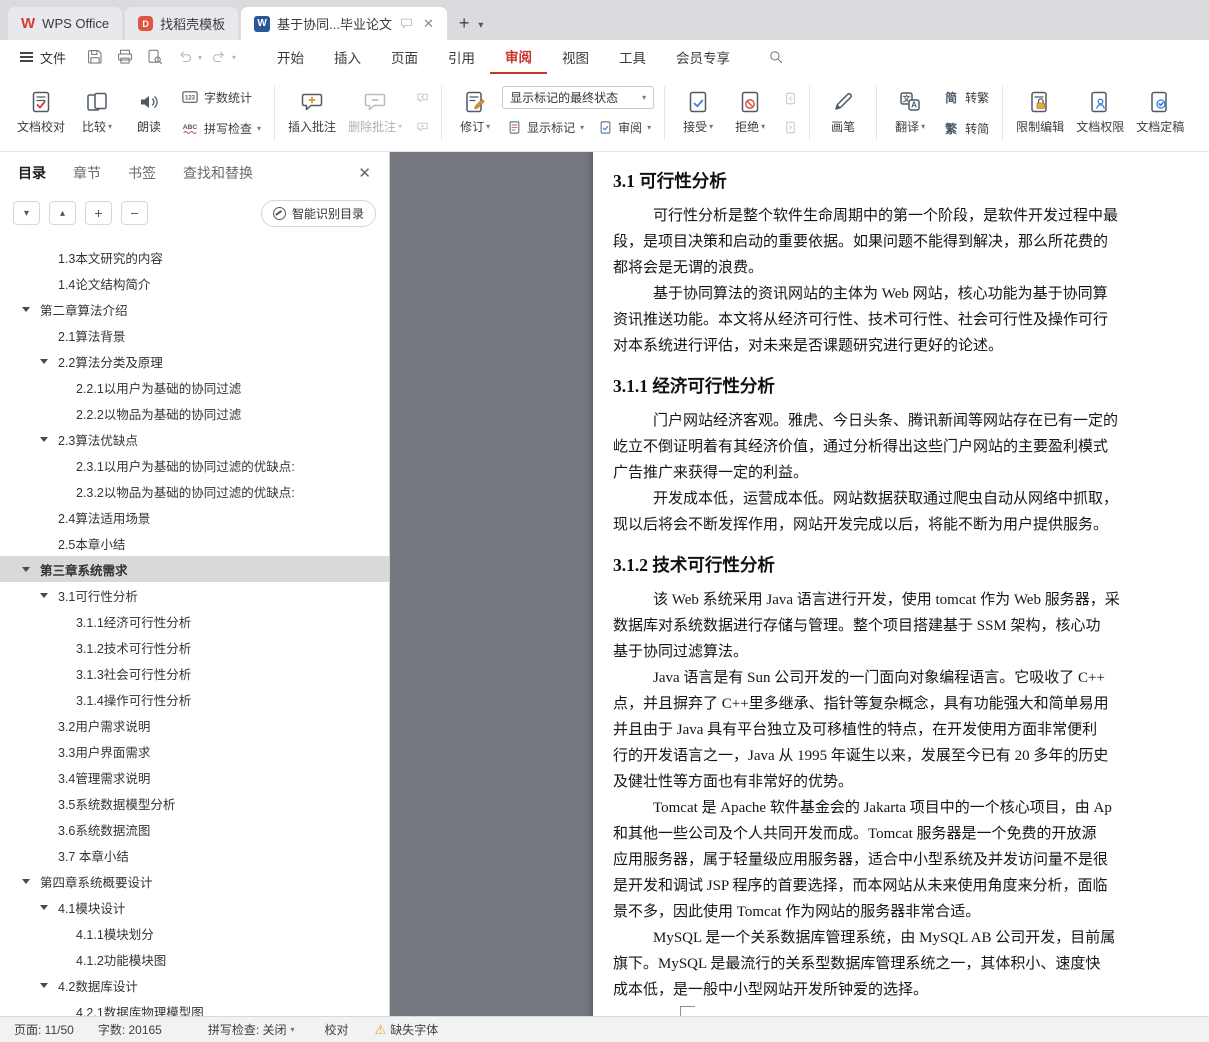  Describe the element at coordinates (703, 57) in the screenshot. I see `tab-member: 会员专享` at that location.